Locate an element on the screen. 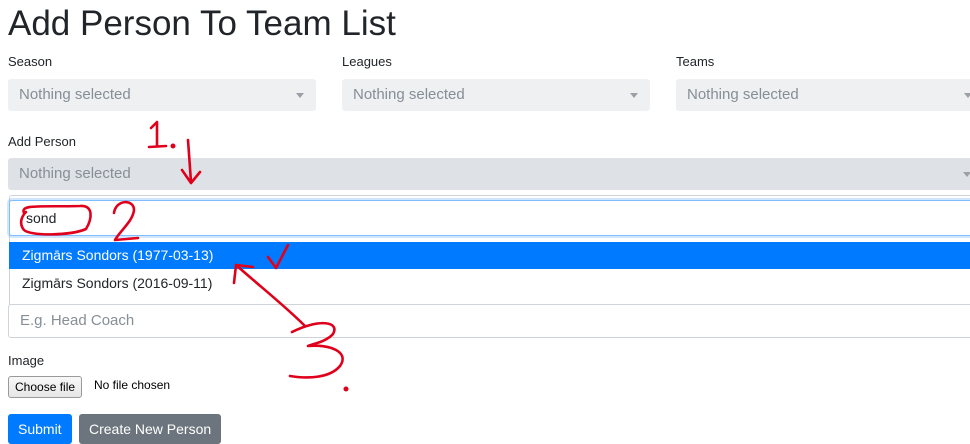 Image resolution: width=970 pixels, height=444 pixels. leagues-label: Leagues is located at coordinates (367, 61).